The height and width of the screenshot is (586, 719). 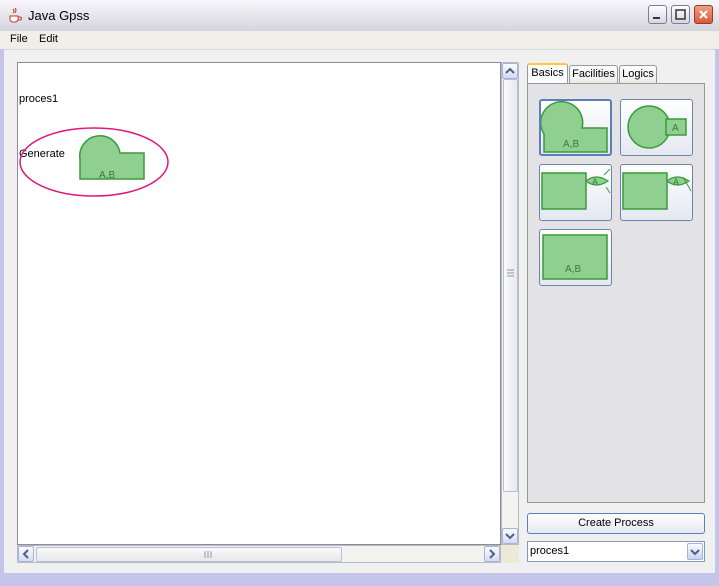 I want to click on process-select-value: proces1, so click(x=550, y=551).